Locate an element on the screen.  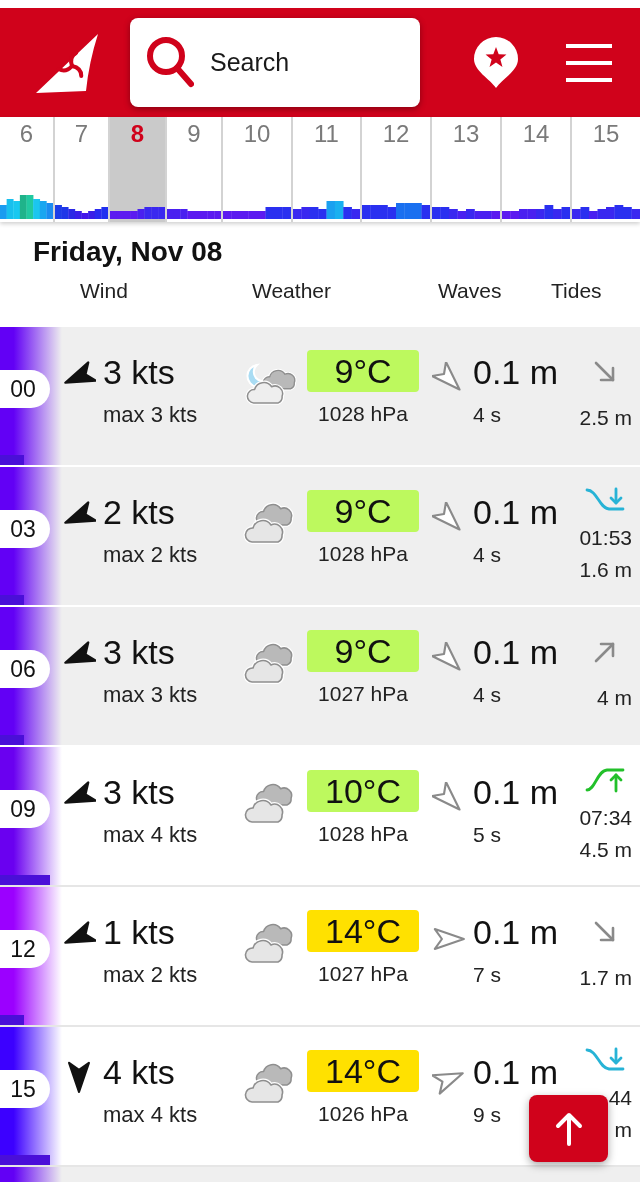
wind-speed: 2 kts is located at coordinates (139, 512).